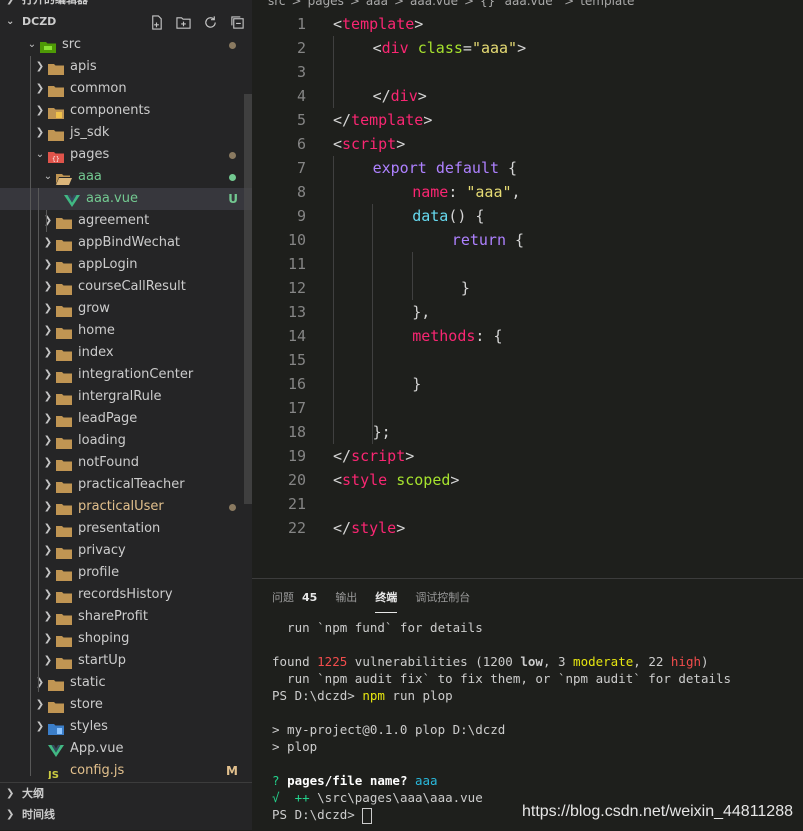 The height and width of the screenshot is (831, 803). Describe the element at coordinates (527, 312) in the screenshot. I see `code-line: 13},` at that location.